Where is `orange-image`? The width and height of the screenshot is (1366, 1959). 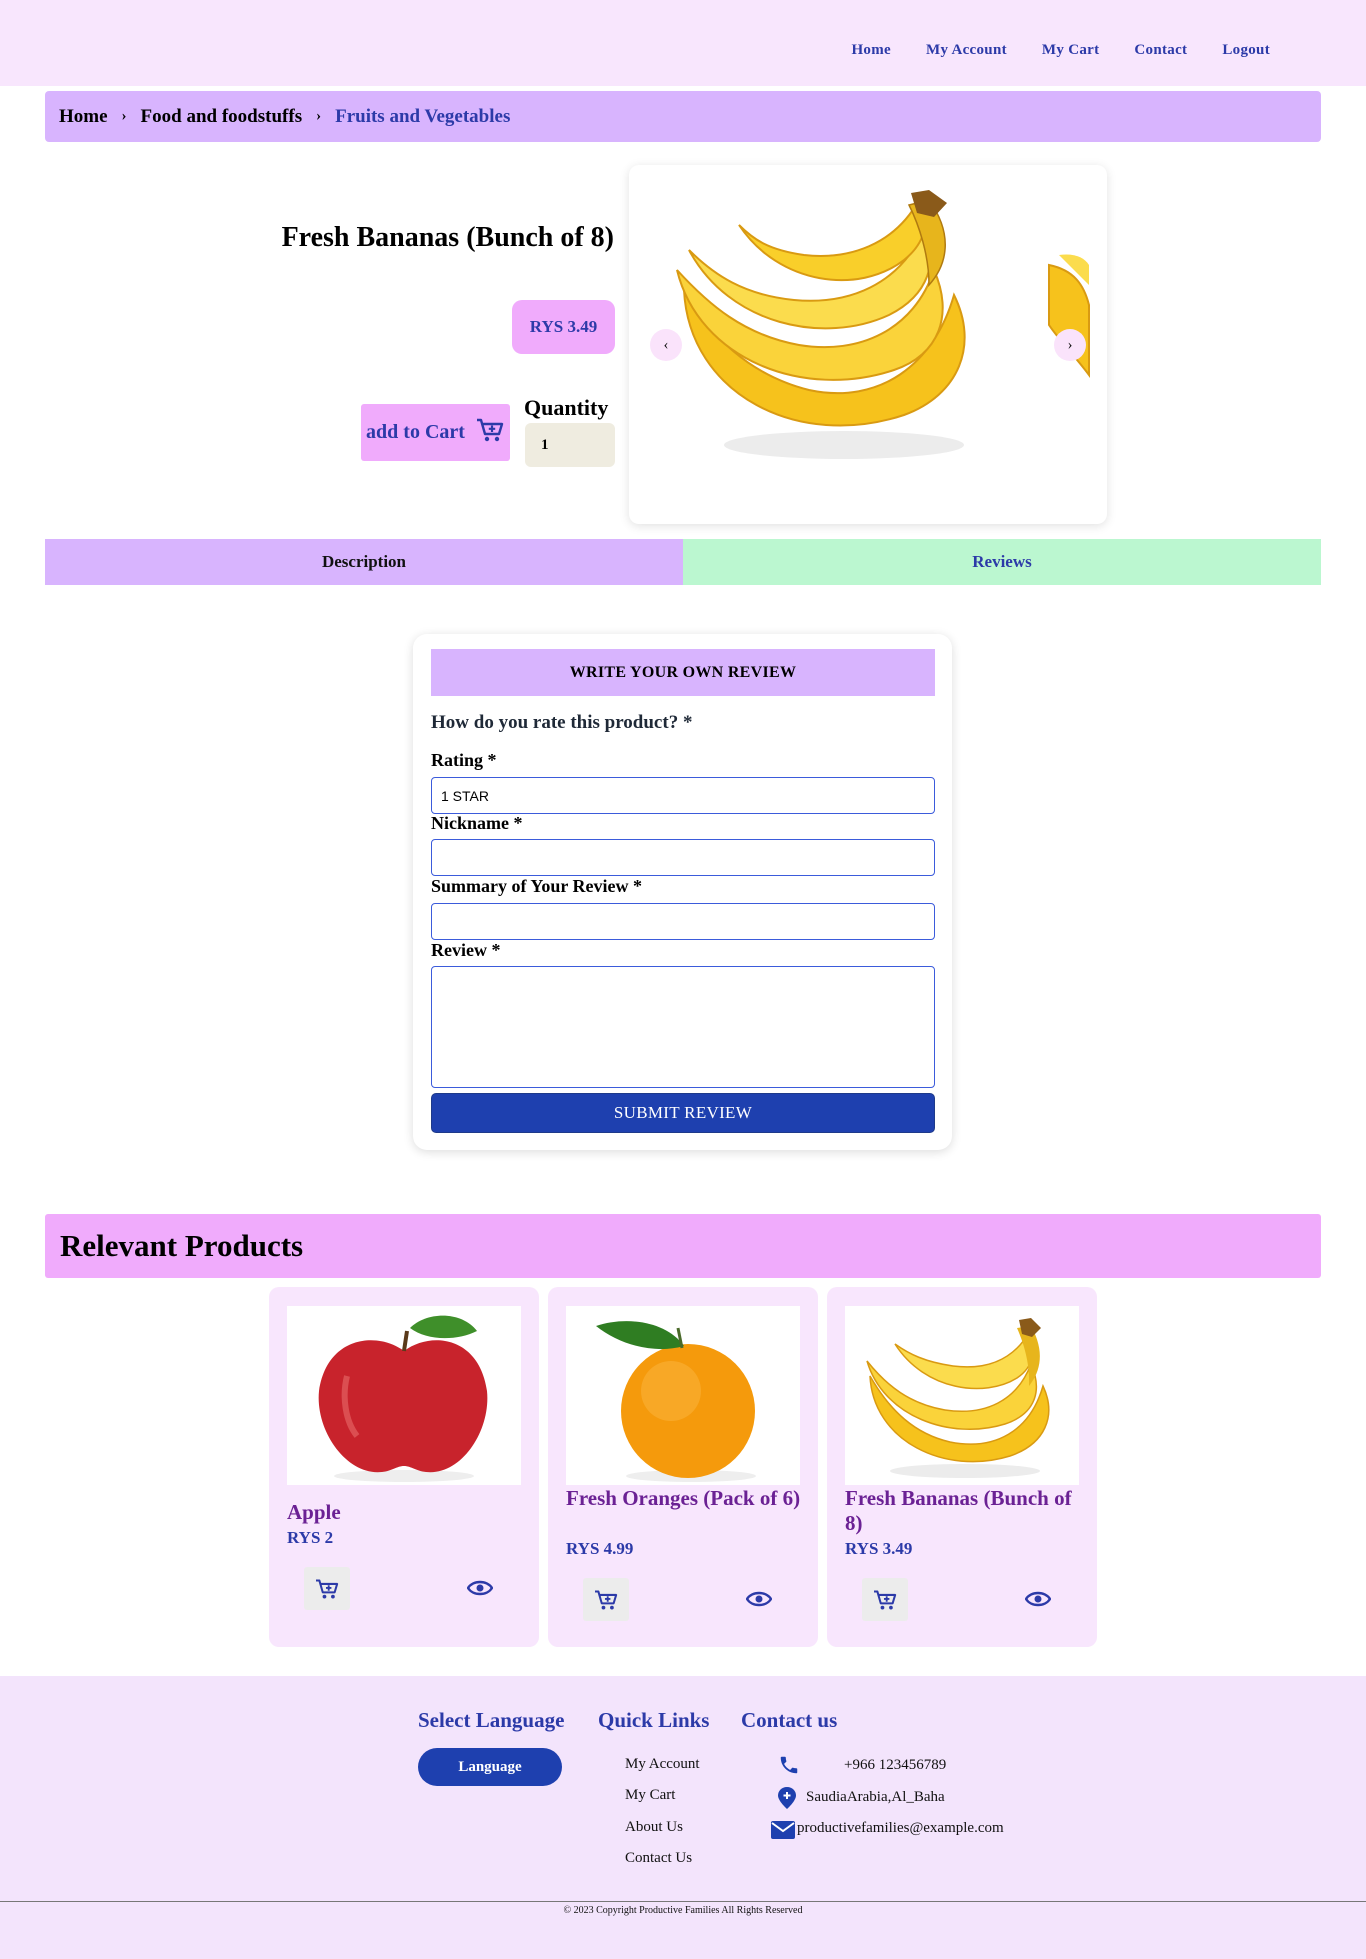
orange-image is located at coordinates (676, 1401).